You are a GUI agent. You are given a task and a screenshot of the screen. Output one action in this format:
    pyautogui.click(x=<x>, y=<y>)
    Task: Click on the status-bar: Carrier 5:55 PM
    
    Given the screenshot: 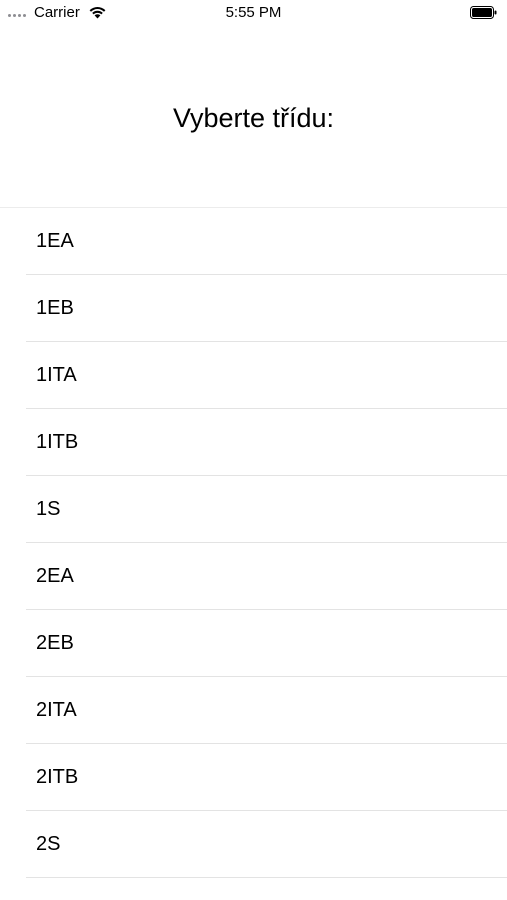 What is the action you would take?
    pyautogui.click(x=253, y=13)
    